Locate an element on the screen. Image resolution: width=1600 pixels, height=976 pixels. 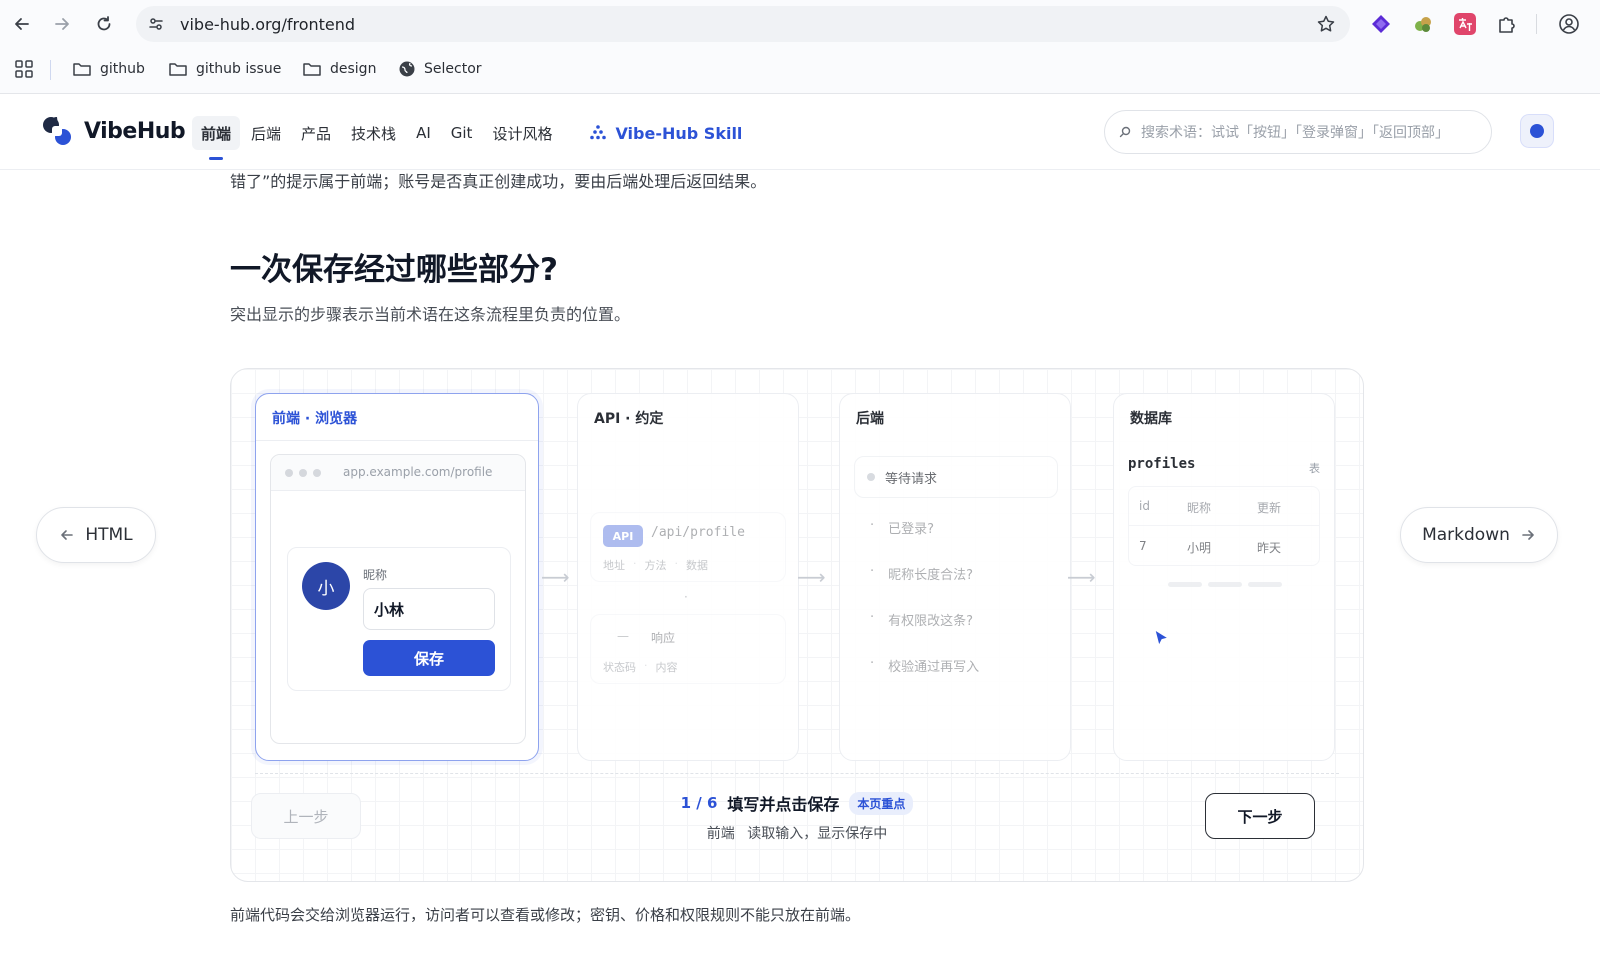
apps-button is located at coordinates (24, 69).